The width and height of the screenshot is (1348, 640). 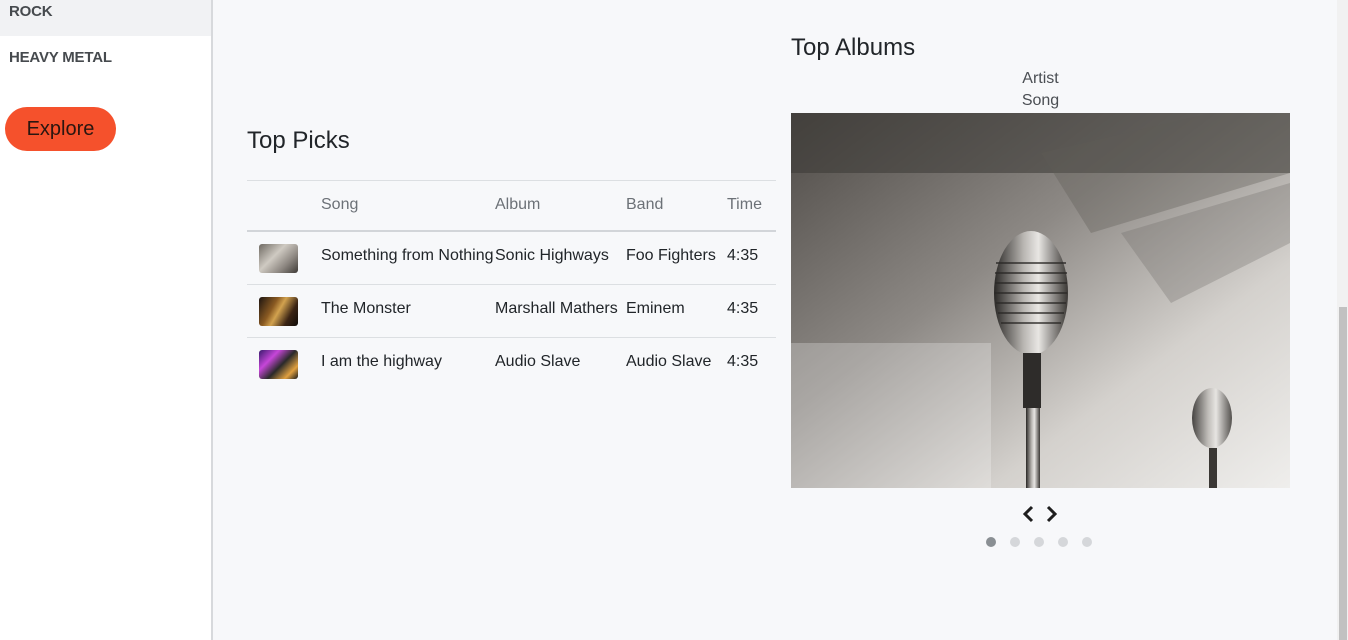 I want to click on song-cell: Something from Nothing, so click(x=408, y=257).